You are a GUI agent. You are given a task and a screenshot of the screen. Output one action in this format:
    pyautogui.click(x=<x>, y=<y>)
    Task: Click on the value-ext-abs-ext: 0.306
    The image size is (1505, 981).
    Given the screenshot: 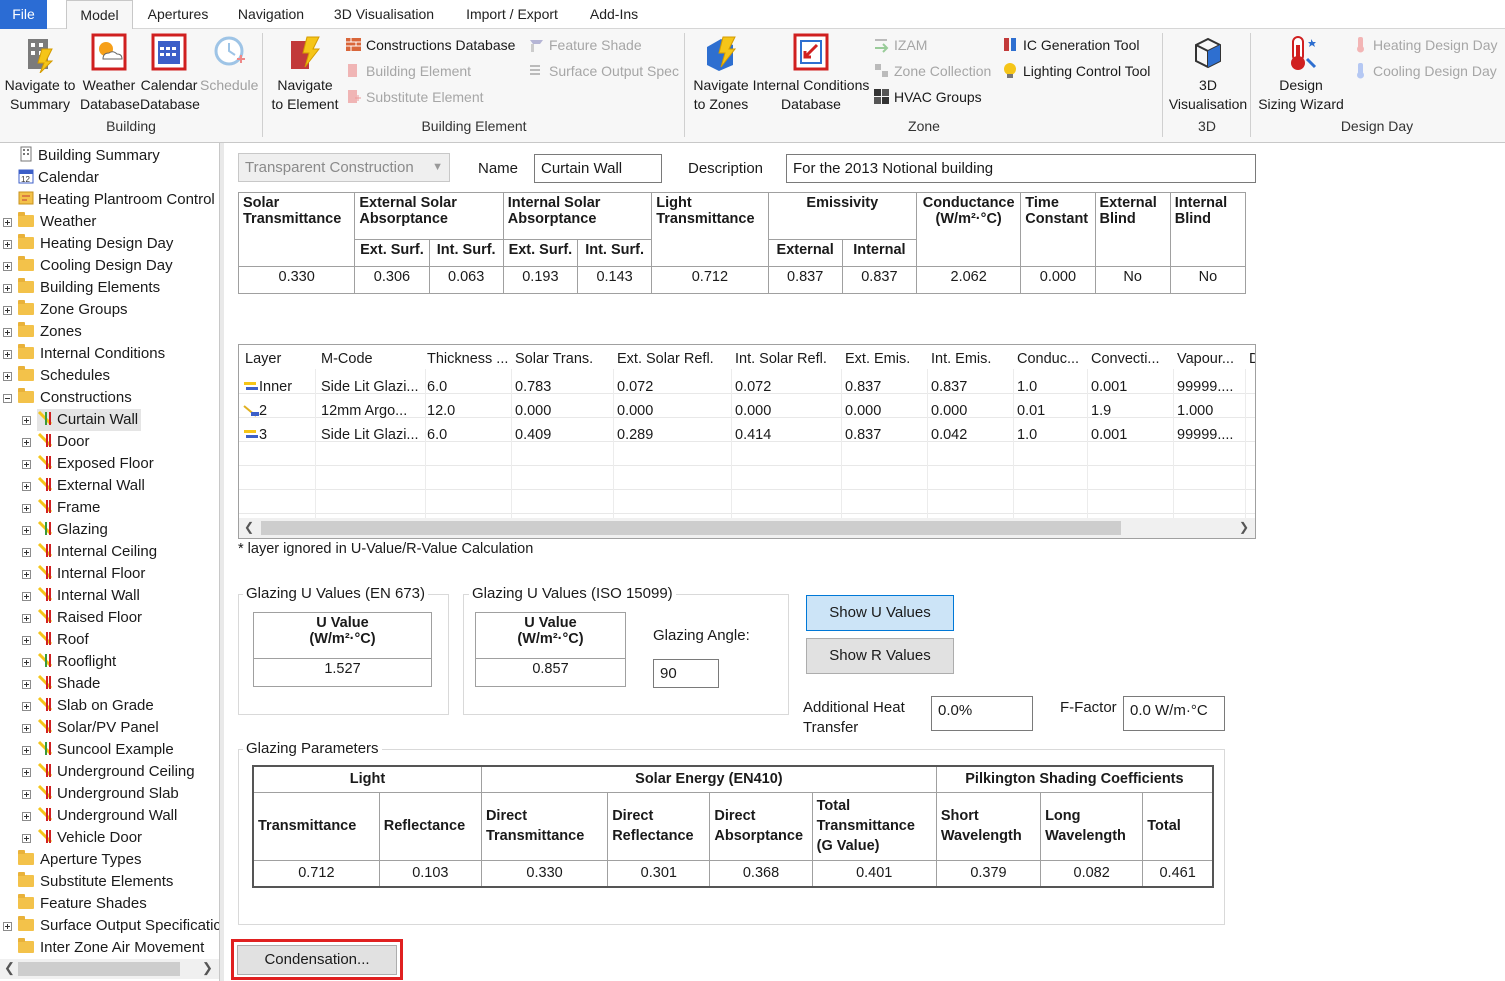 What is the action you would take?
    pyautogui.click(x=392, y=280)
    